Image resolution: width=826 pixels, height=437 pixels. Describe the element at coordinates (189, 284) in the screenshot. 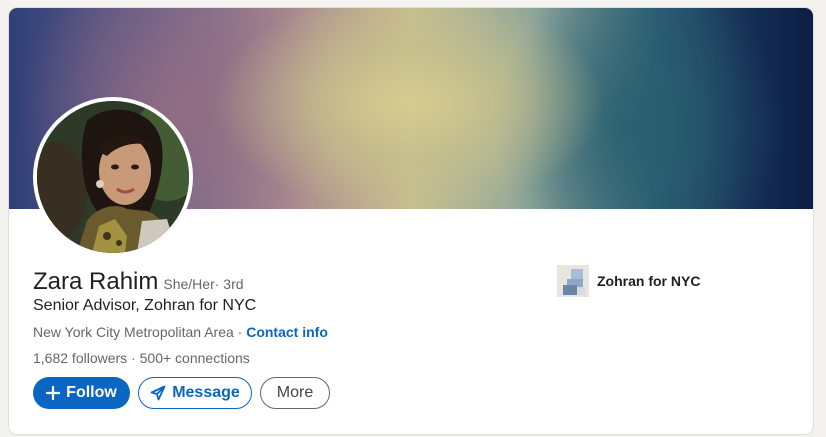

I see `profile-pronouns: She/Her` at that location.